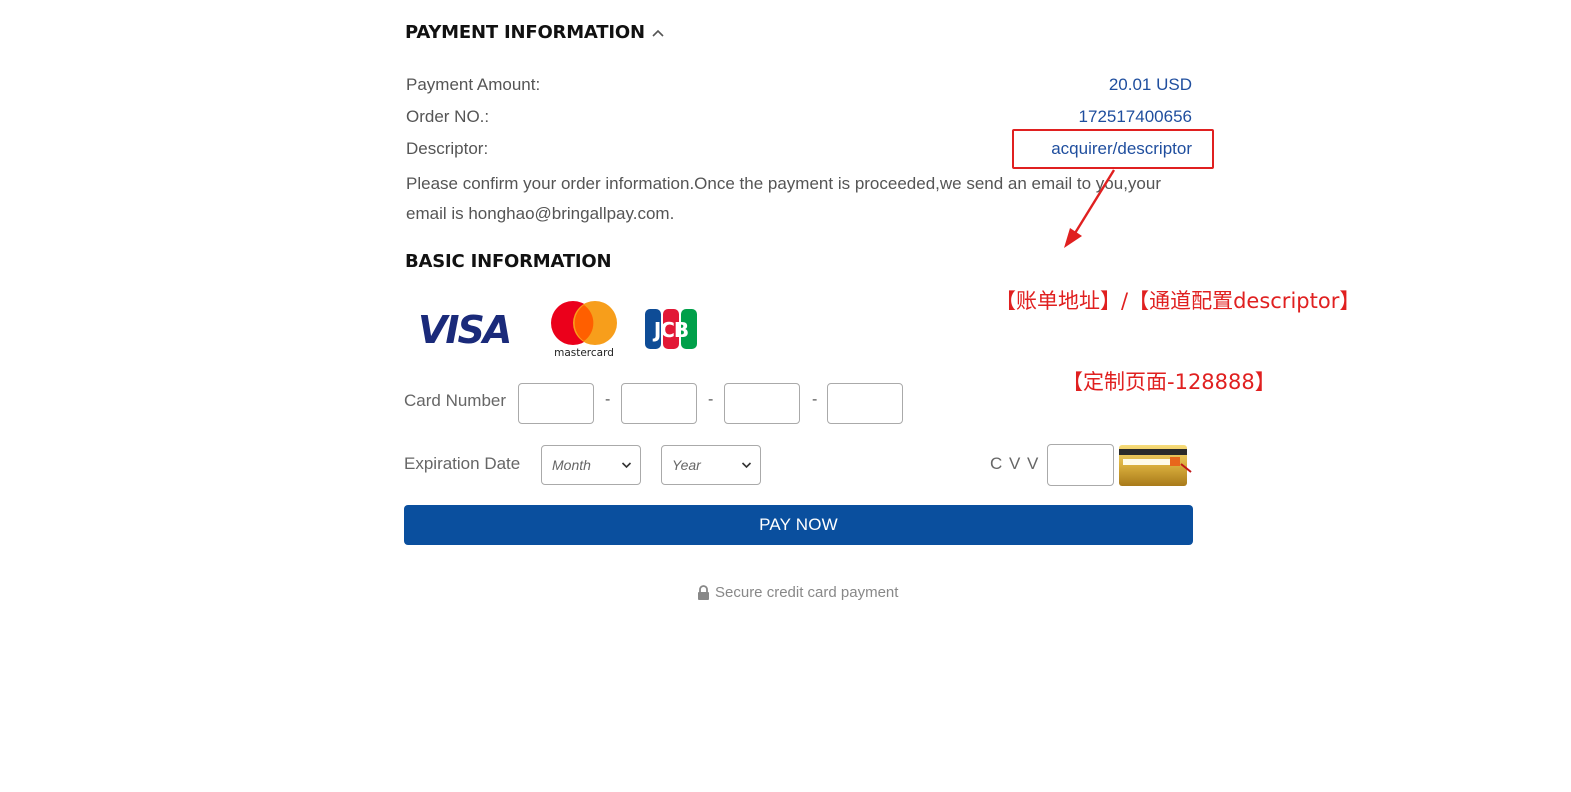 The height and width of the screenshot is (792, 1571). What do you see at coordinates (462, 463) in the screenshot?
I see `expiration-date-label: Expiration Date` at bounding box center [462, 463].